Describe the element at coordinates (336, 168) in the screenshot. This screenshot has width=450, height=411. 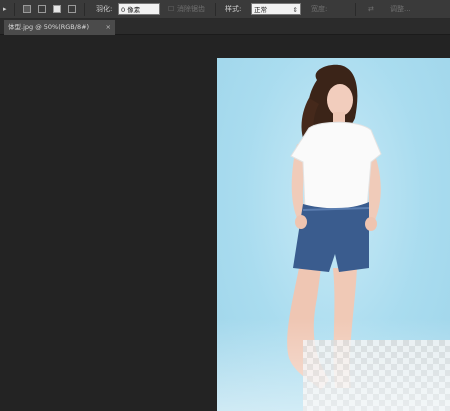
I see `white-top-shape` at that location.